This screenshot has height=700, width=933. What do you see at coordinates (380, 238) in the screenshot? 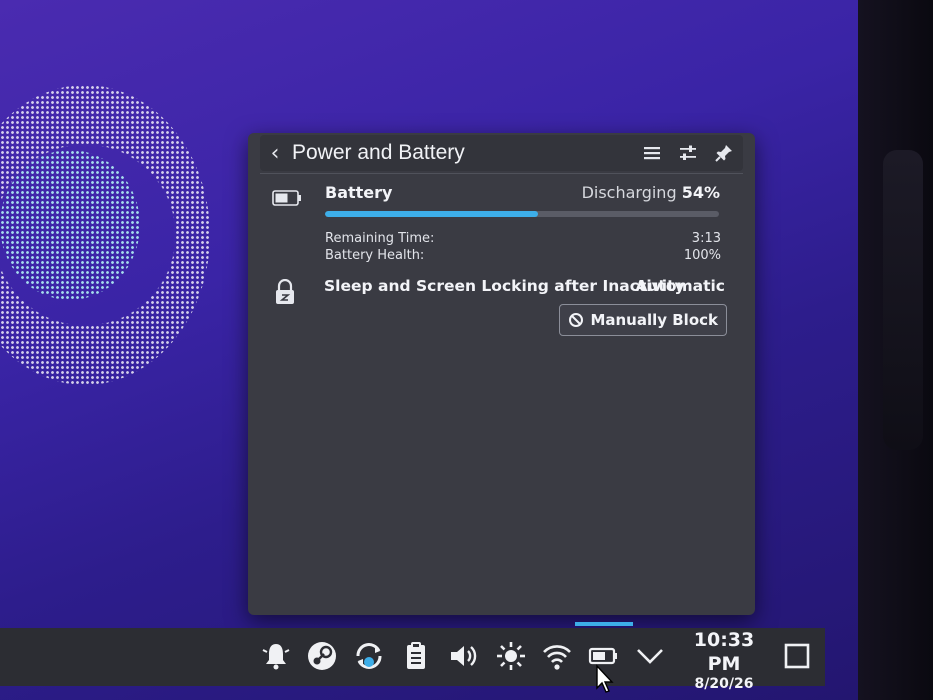
I see `remaining-time-label: Remaining Time:` at bounding box center [380, 238].